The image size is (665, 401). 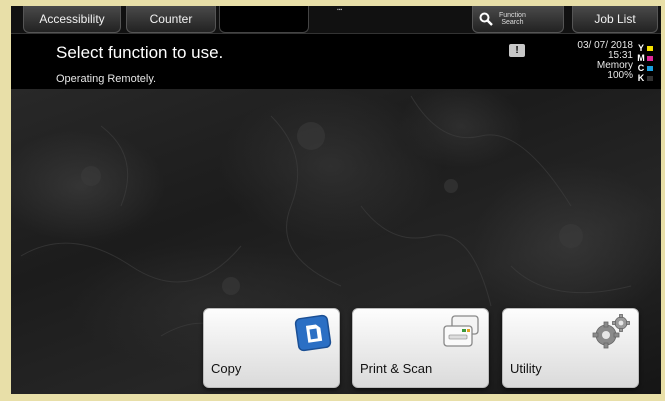 What do you see at coordinates (420, 348) in the screenshot?
I see `print-scan-button: Print & Scan` at bounding box center [420, 348].